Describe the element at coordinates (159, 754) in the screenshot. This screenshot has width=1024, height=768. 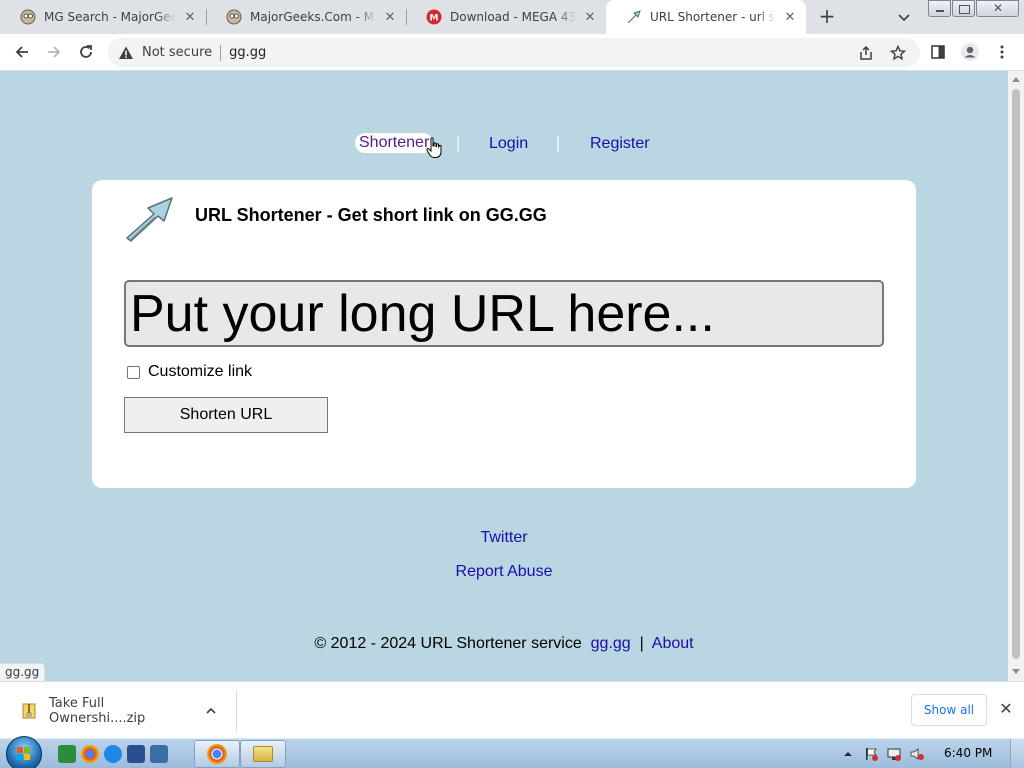
I see `computer-icon` at that location.